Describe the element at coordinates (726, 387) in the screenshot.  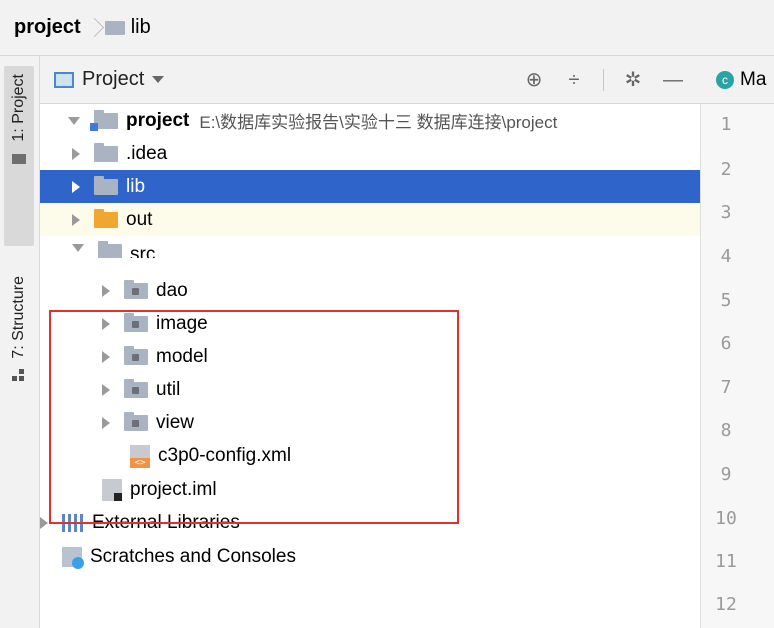
I see `line-number: 7` at that location.